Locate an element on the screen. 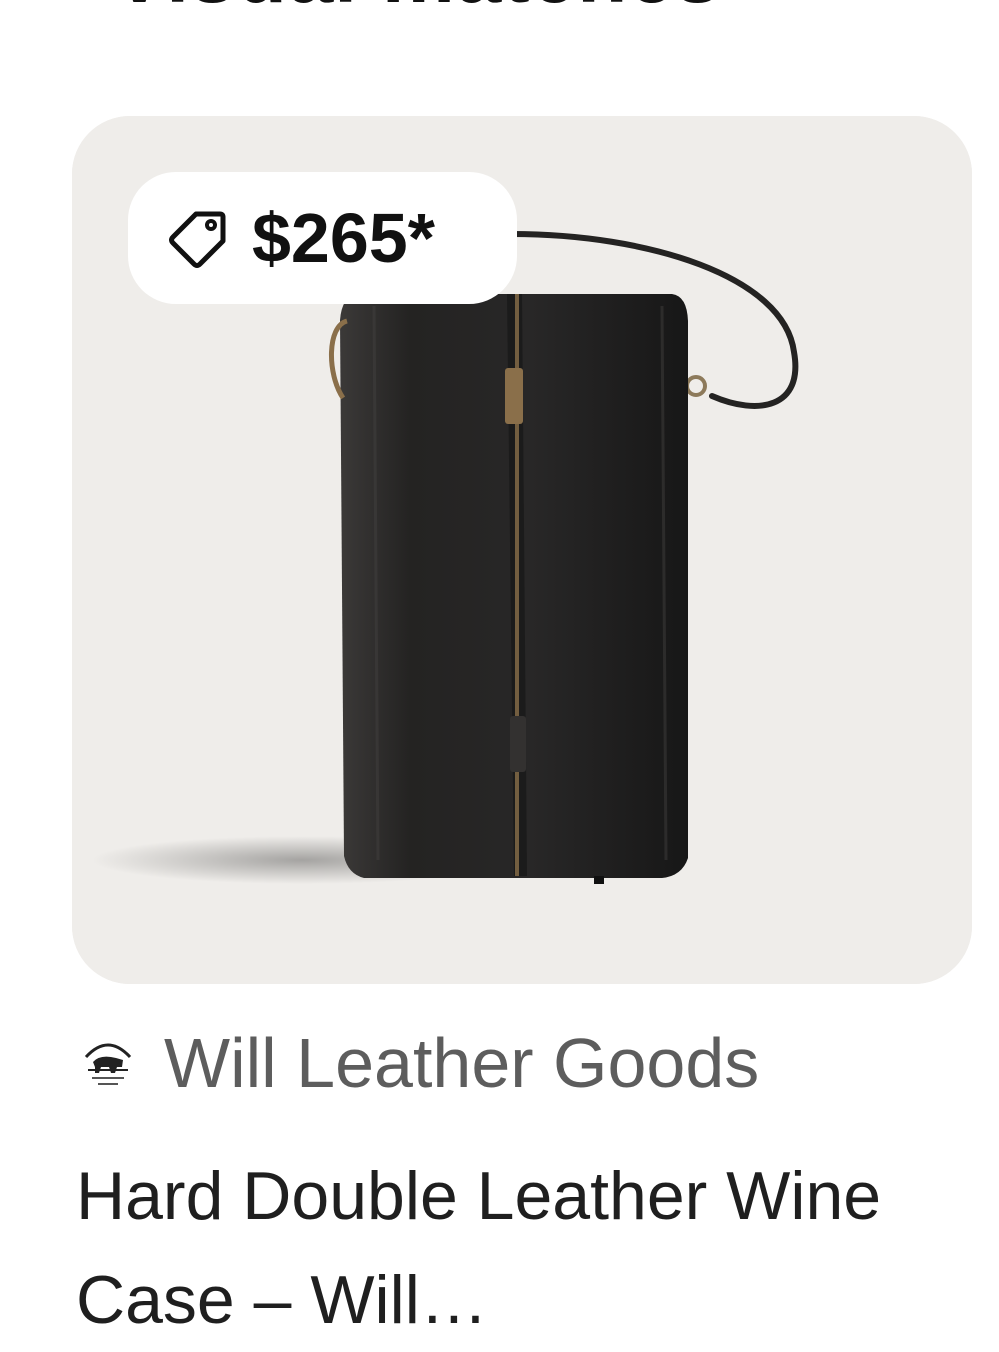 The image size is (999, 1352). section-title: Visual matches is located at coordinates (417, 8).